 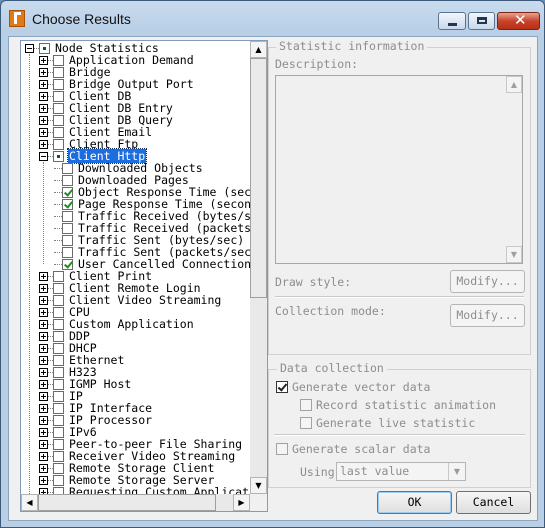 I want to click on cancel-button: Cancel, so click(x=493, y=502).